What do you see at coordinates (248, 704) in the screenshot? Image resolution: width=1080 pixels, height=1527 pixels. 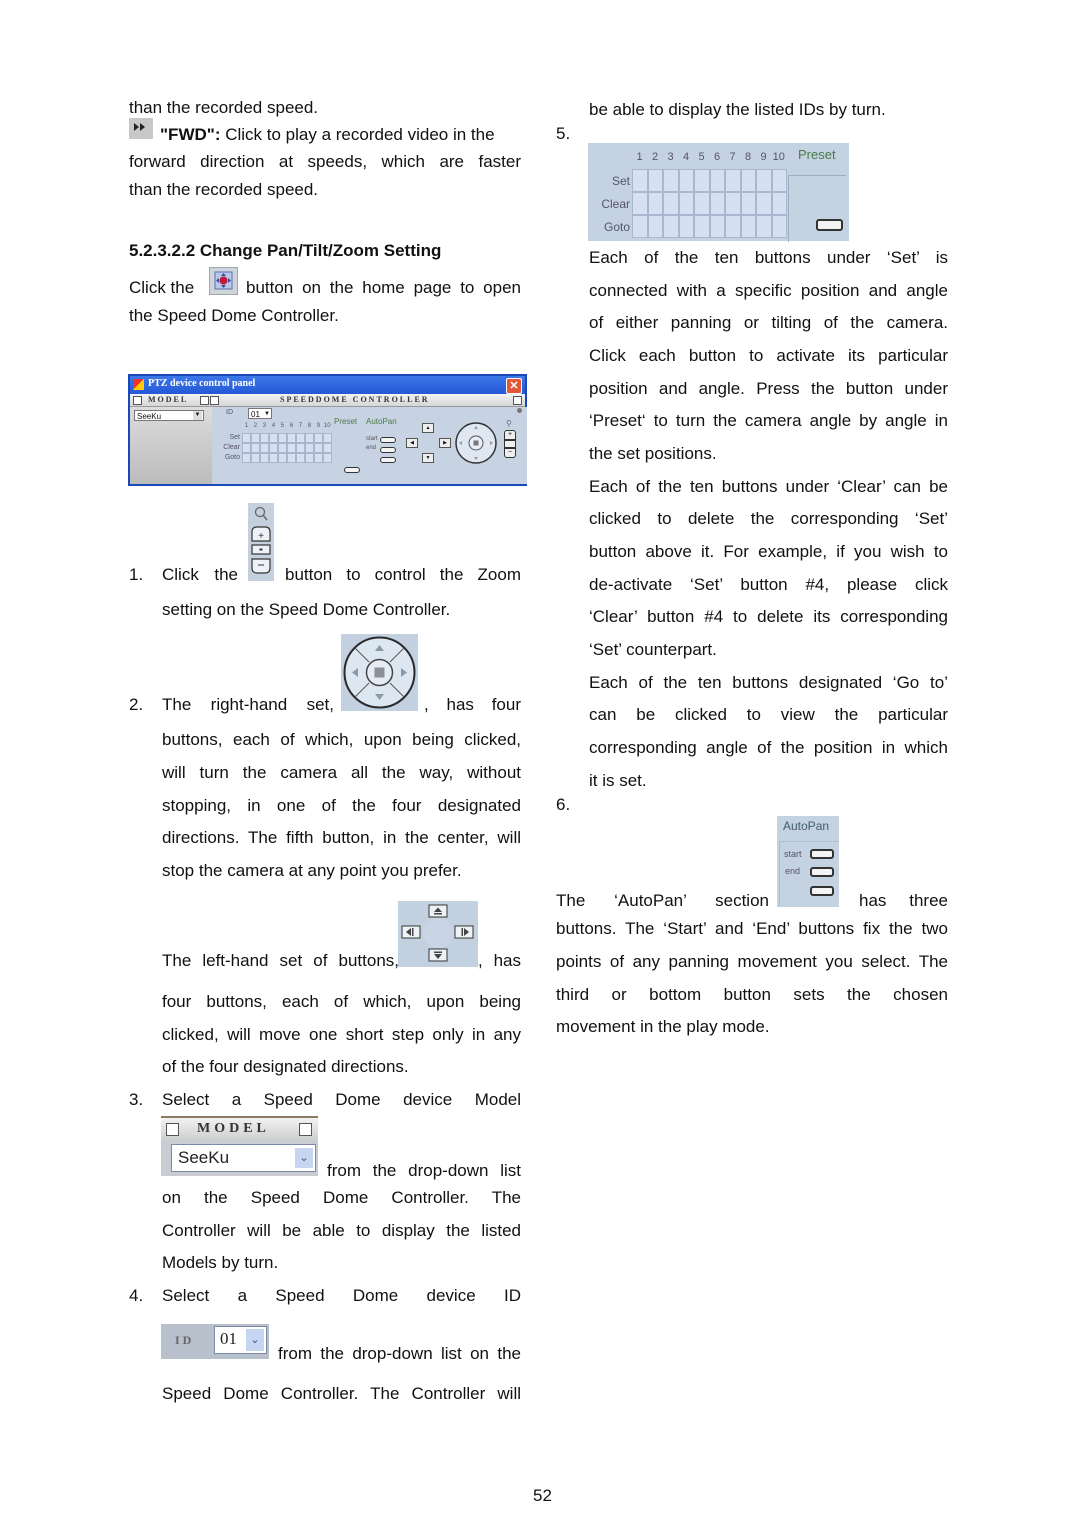 I see `text-line: The right-hand set,` at bounding box center [248, 704].